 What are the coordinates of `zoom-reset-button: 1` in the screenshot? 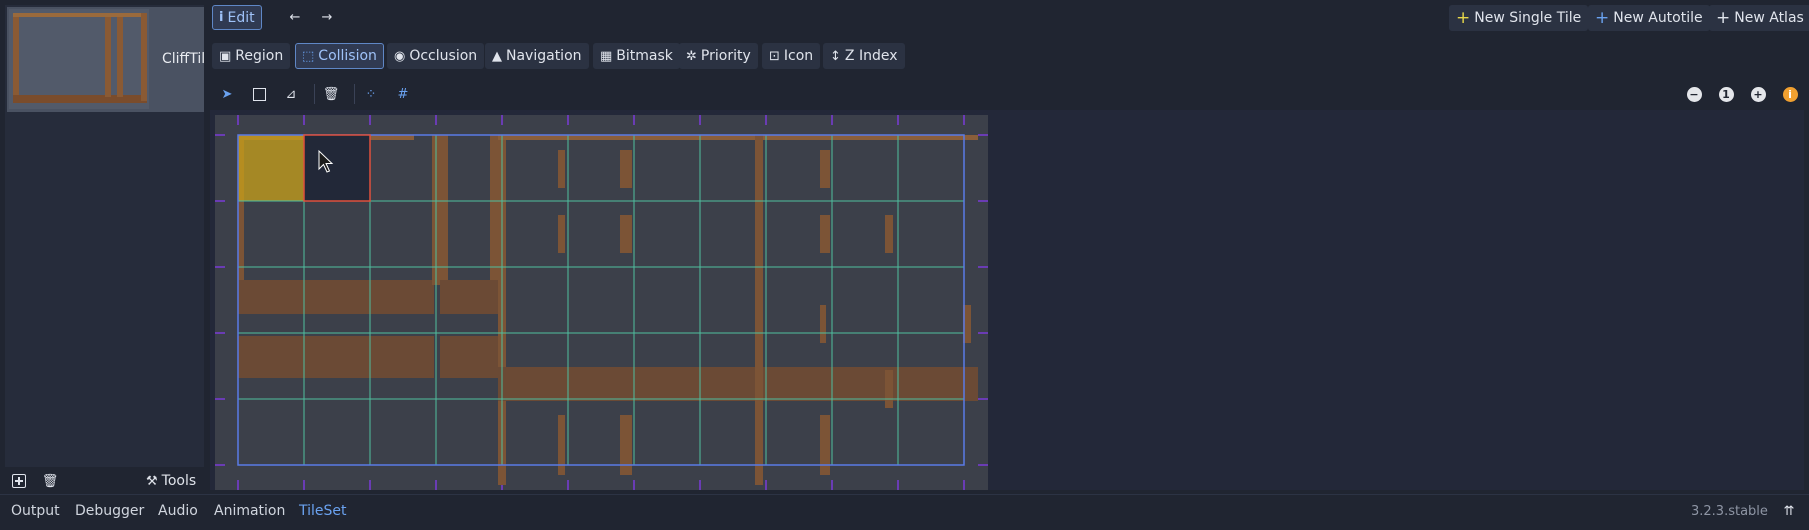 It's located at (1726, 94).